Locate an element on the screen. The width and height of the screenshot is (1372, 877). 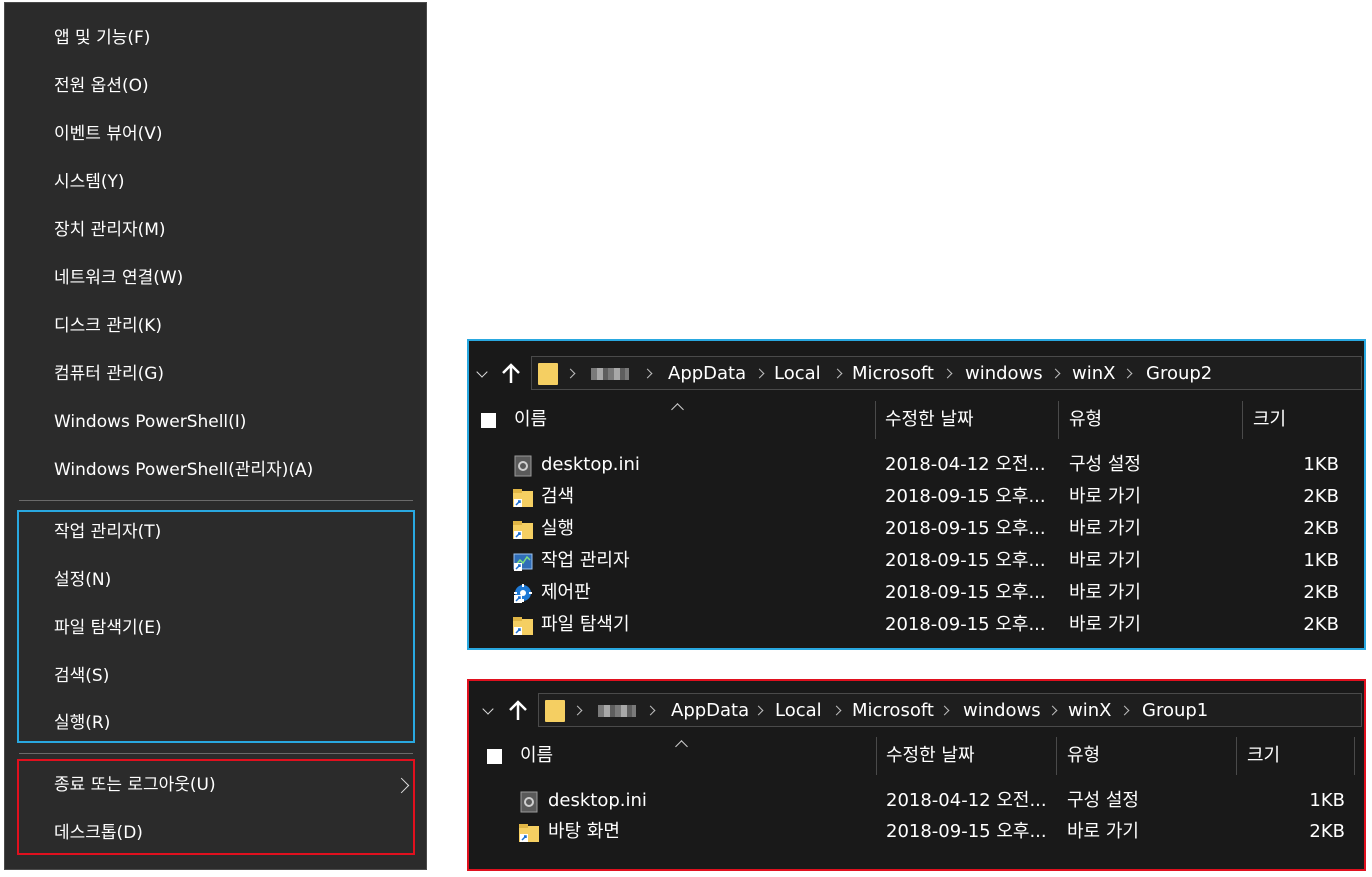
menu-item-device-manager: 장치 관리자(M) is located at coordinates (110, 230).